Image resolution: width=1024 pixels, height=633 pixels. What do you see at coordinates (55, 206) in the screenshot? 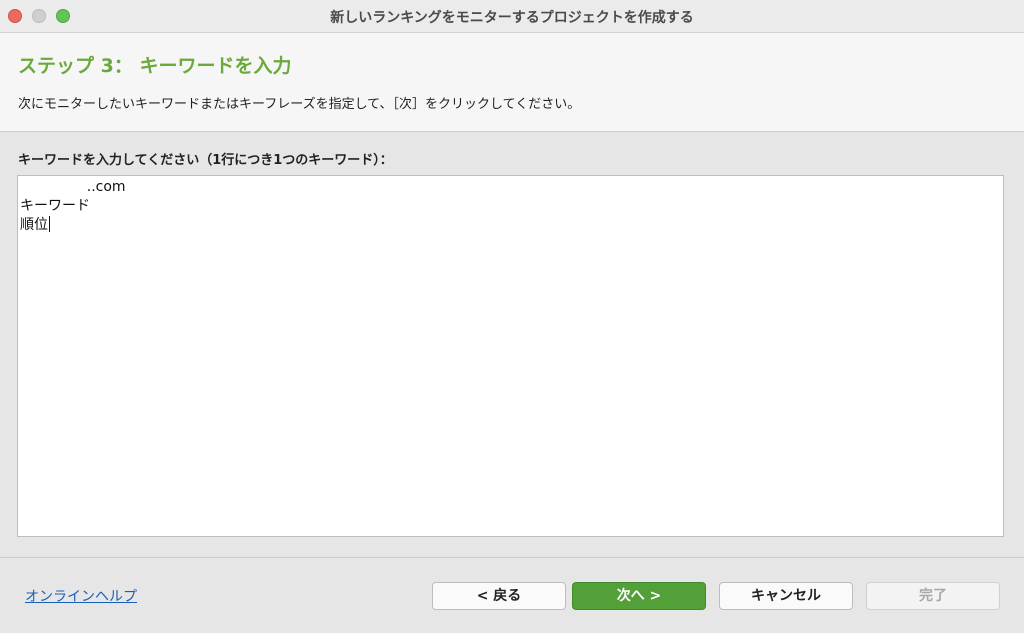
I see `keyword-line: キーワード` at bounding box center [55, 206].